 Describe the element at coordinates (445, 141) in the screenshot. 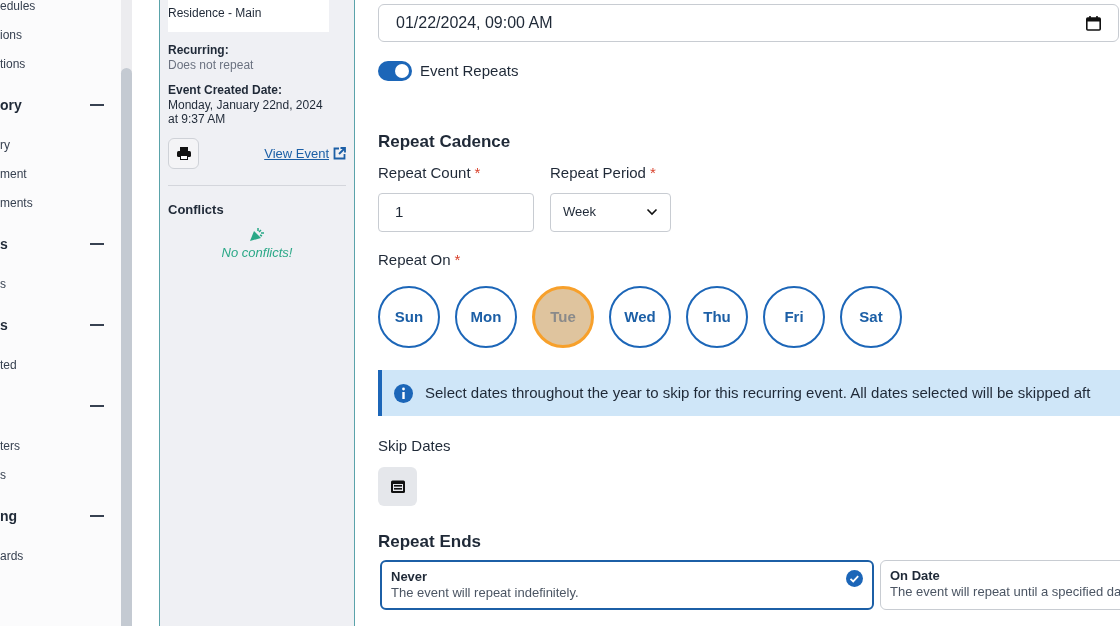

I see `section-heading: Repeat Cadence` at that location.